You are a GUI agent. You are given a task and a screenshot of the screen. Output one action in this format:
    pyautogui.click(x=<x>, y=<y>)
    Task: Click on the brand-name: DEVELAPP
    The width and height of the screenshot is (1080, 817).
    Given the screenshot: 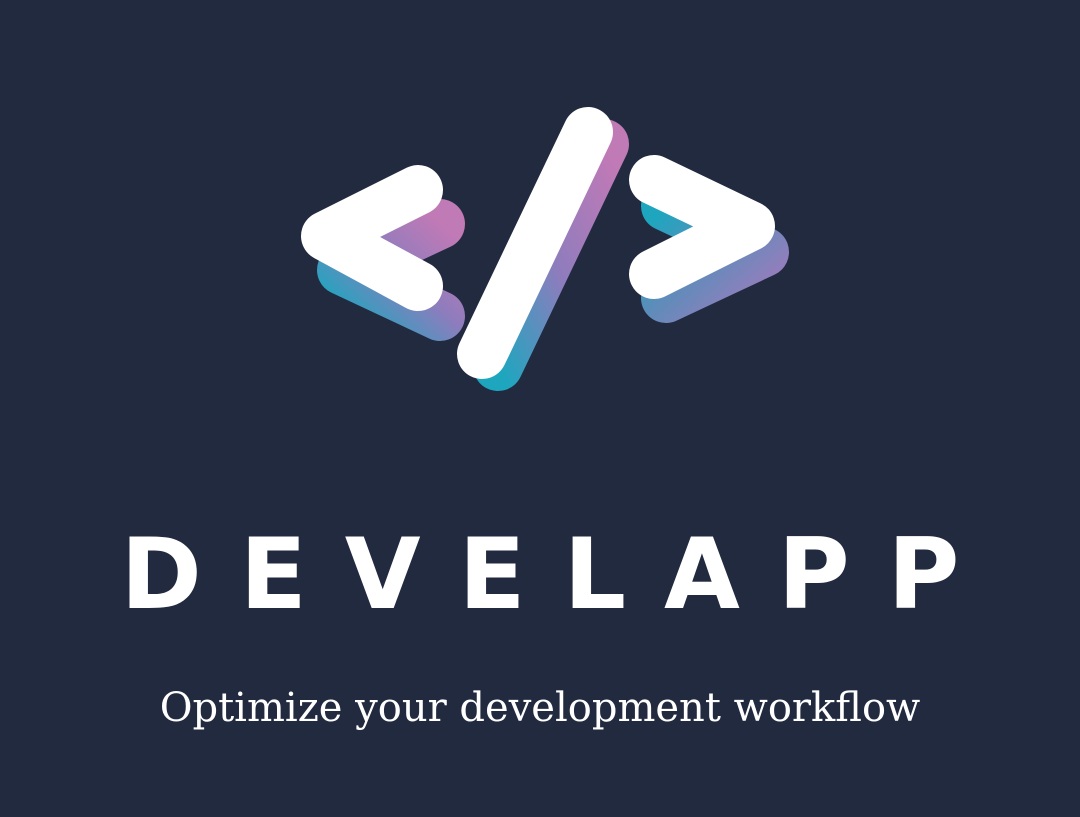 What is the action you would take?
    pyautogui.click(x=559, y=575)
    